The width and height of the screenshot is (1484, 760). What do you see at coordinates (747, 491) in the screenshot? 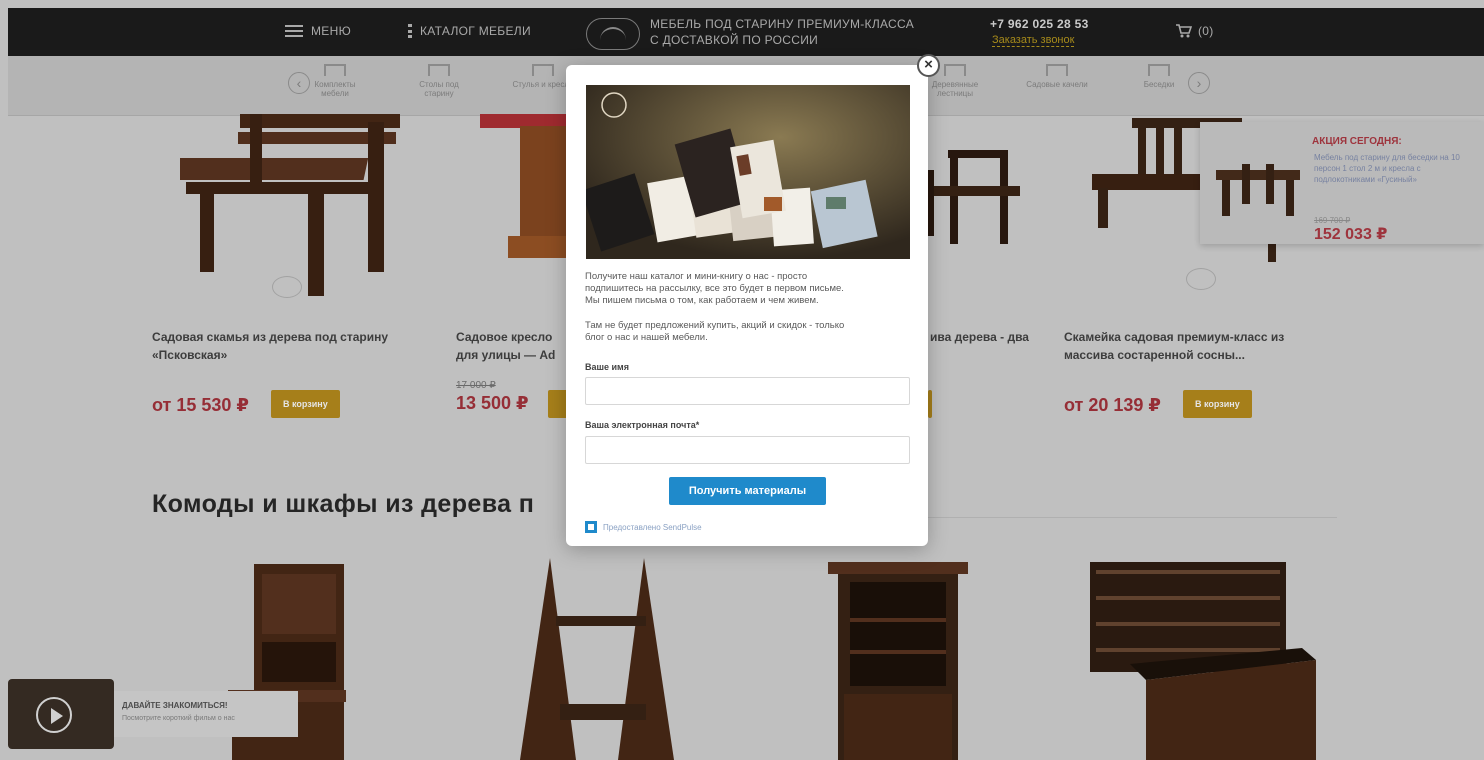
I see `get-materials-button: Получить материалы` at bounding box center [747, 491].